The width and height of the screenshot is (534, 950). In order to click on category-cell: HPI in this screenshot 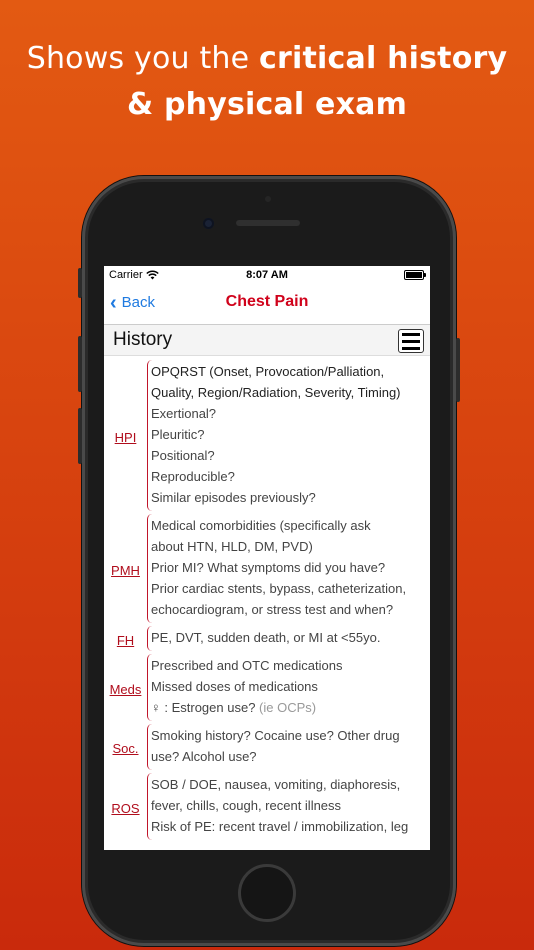, I will do `click(125, 437)`.